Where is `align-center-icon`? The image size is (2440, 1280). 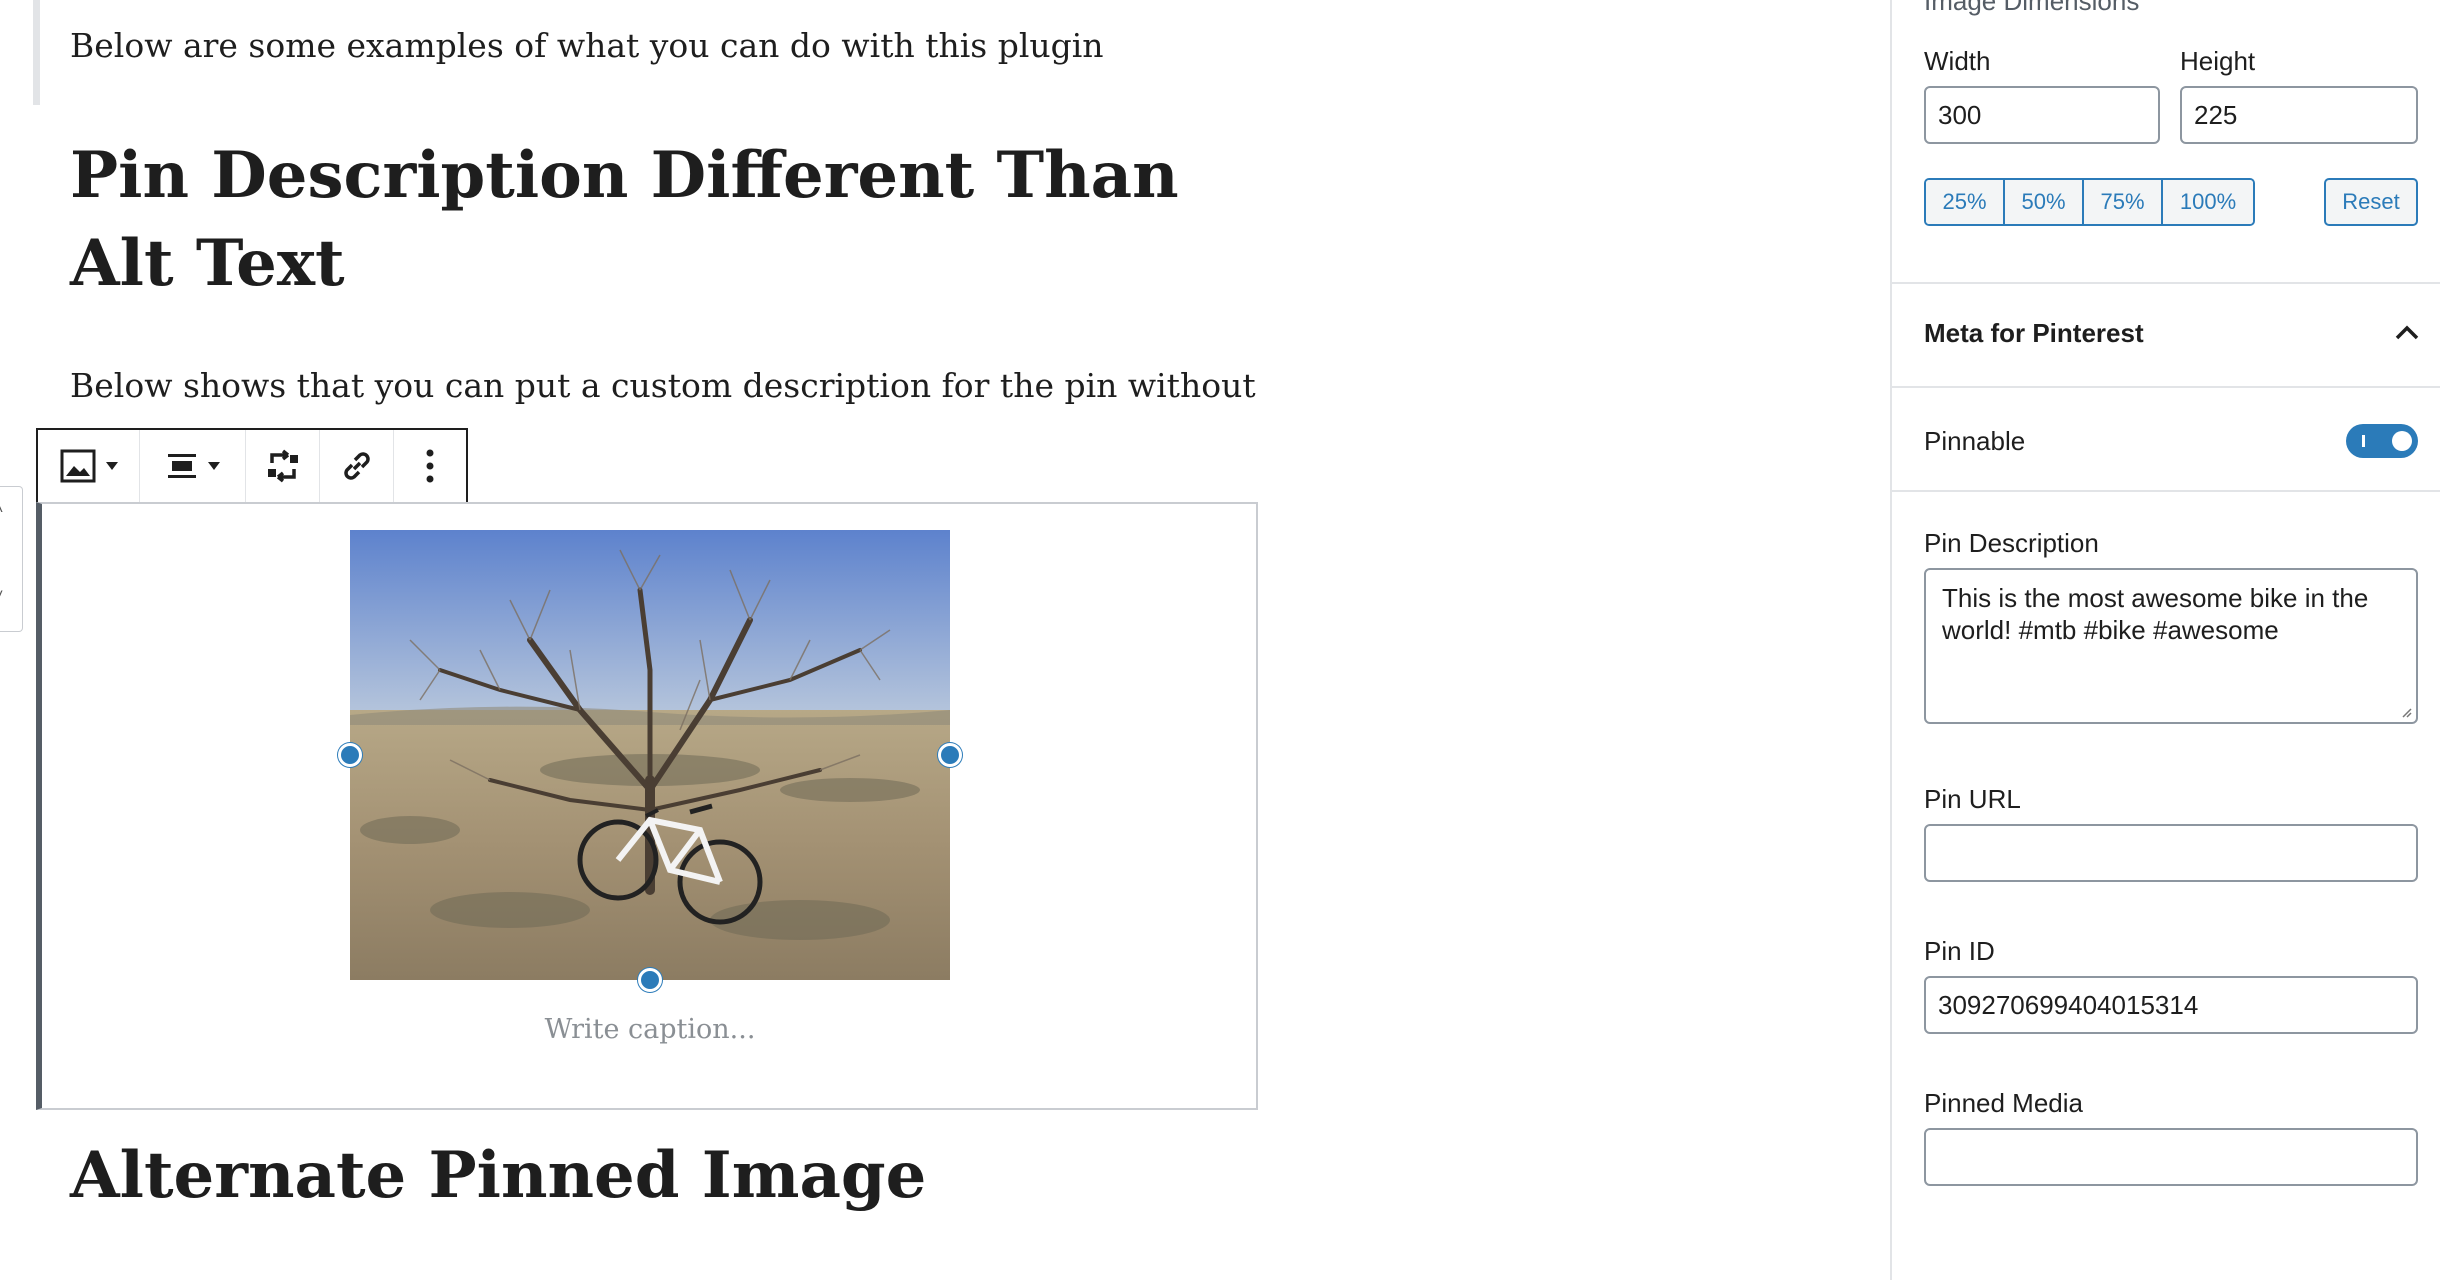 align-center-icon is located at coordinates (181, 466).